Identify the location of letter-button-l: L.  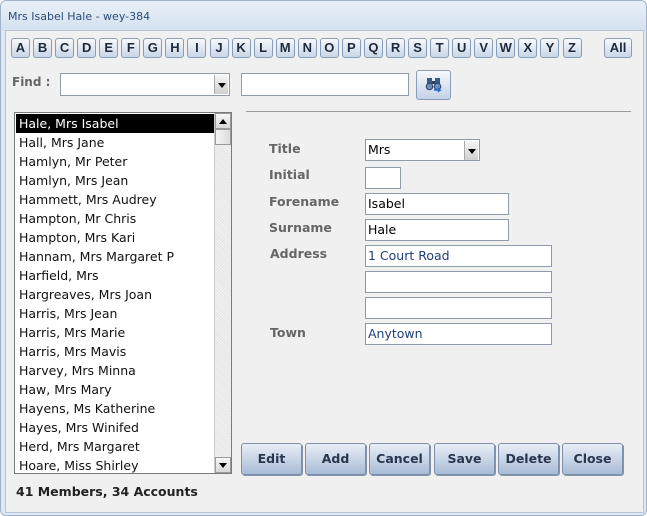
(263, 48).